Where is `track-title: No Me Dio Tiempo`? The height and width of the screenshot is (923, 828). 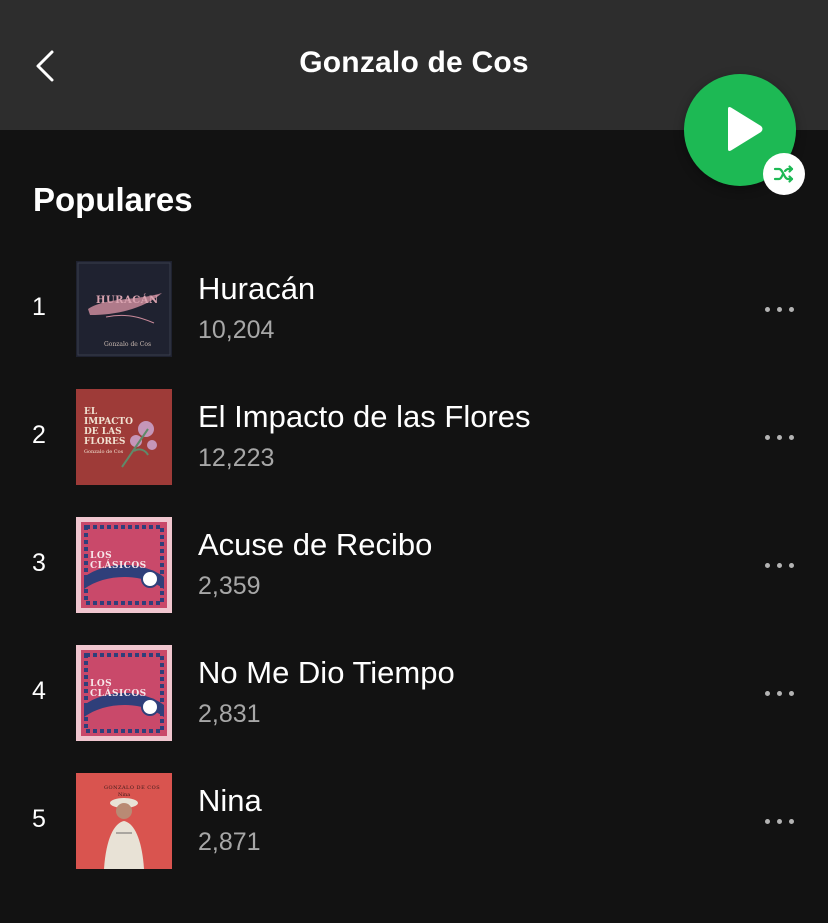
track-title: No Me Dio Tiempo is located at coordinates (326, 672).